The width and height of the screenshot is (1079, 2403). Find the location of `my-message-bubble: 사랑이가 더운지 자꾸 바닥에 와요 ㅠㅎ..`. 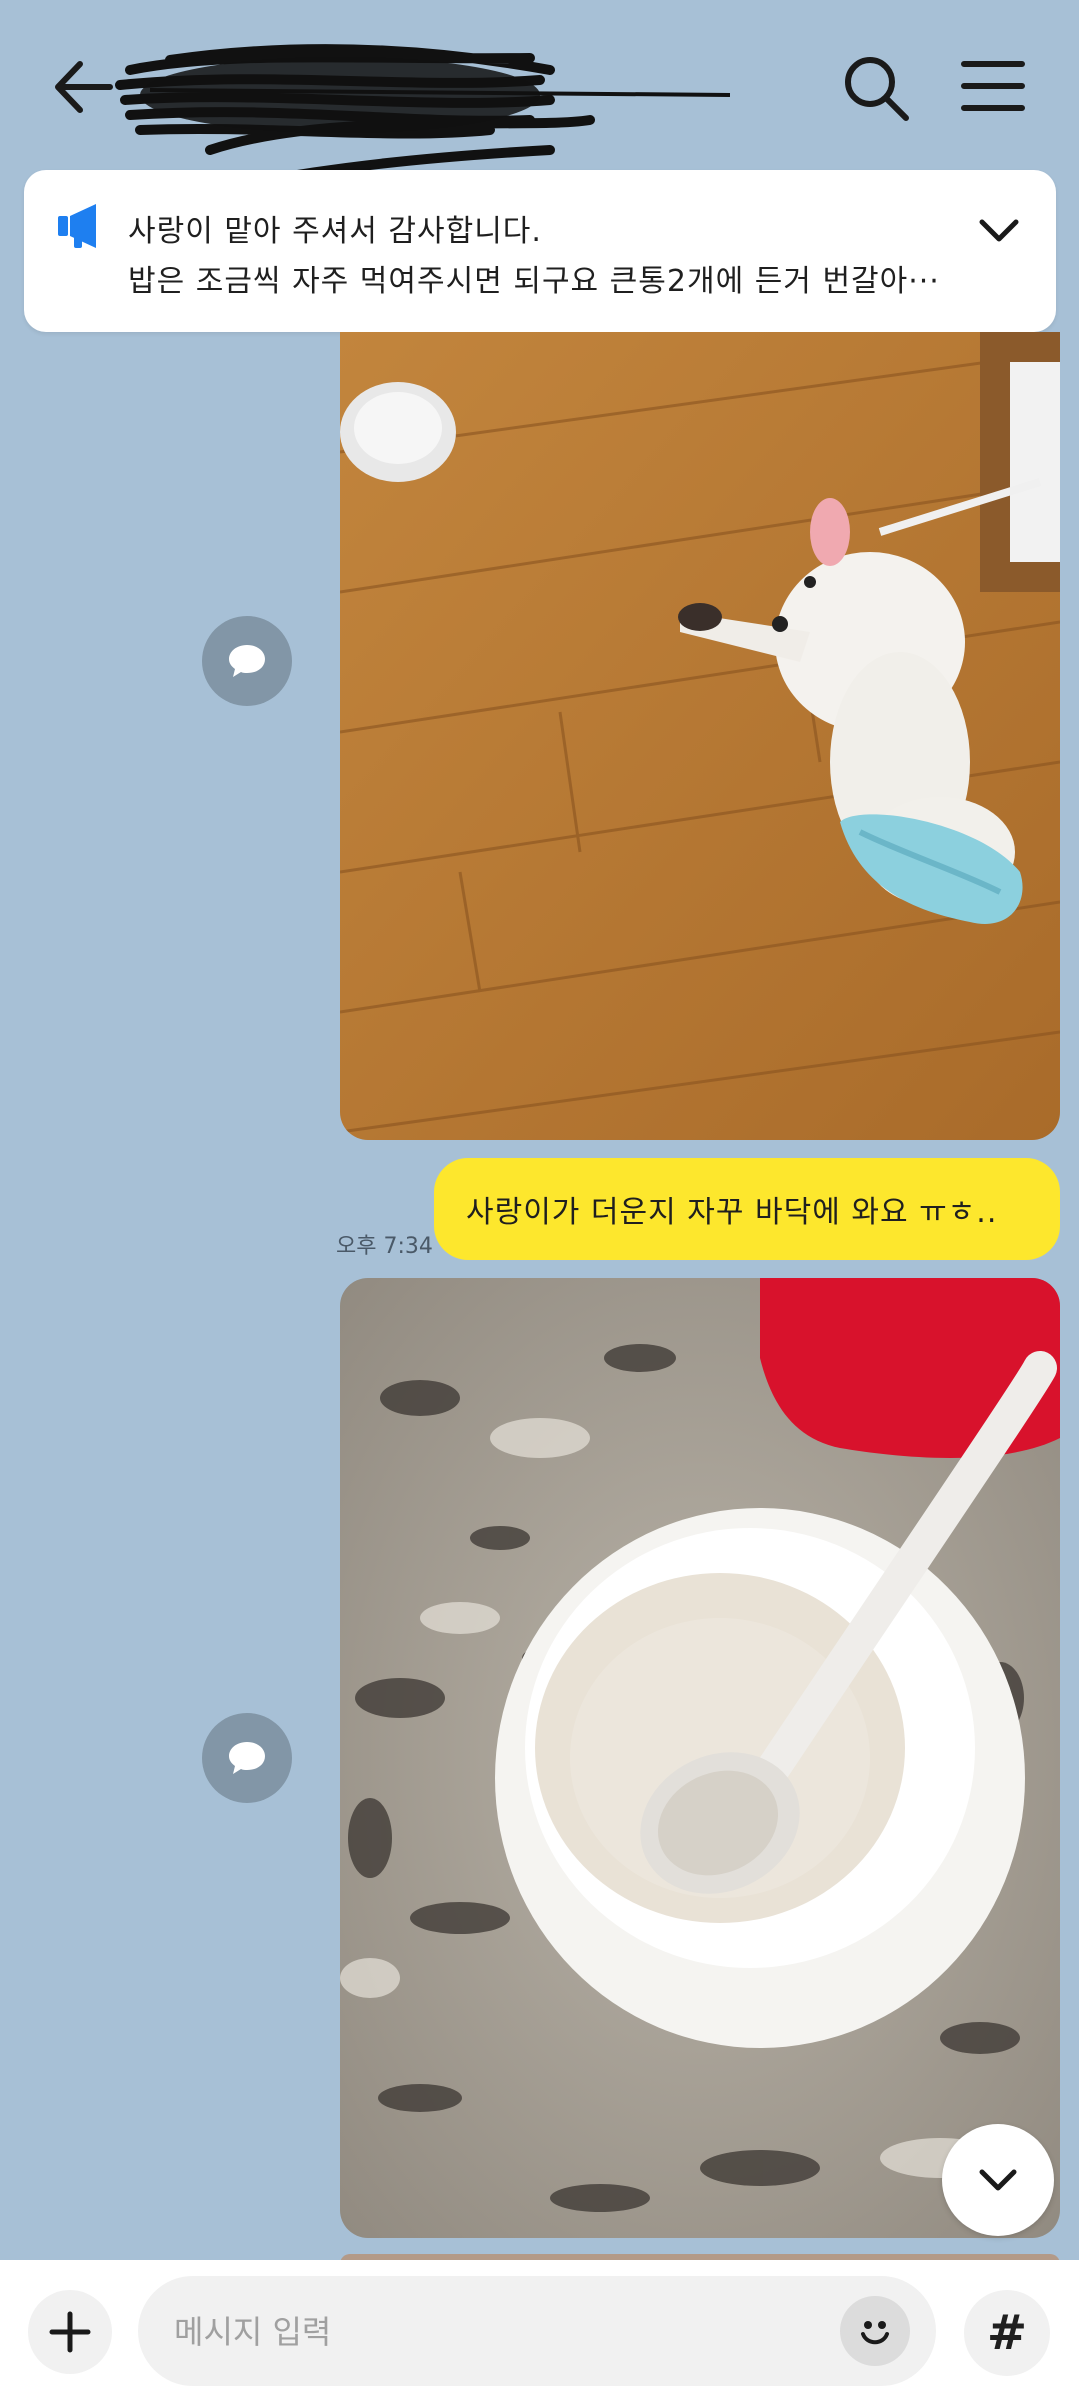

my-message-bubble: 사랑이가 더운지 자꾸 바닥에 와요 ㅠㅎ.. is located at coordinates (747, 1209).